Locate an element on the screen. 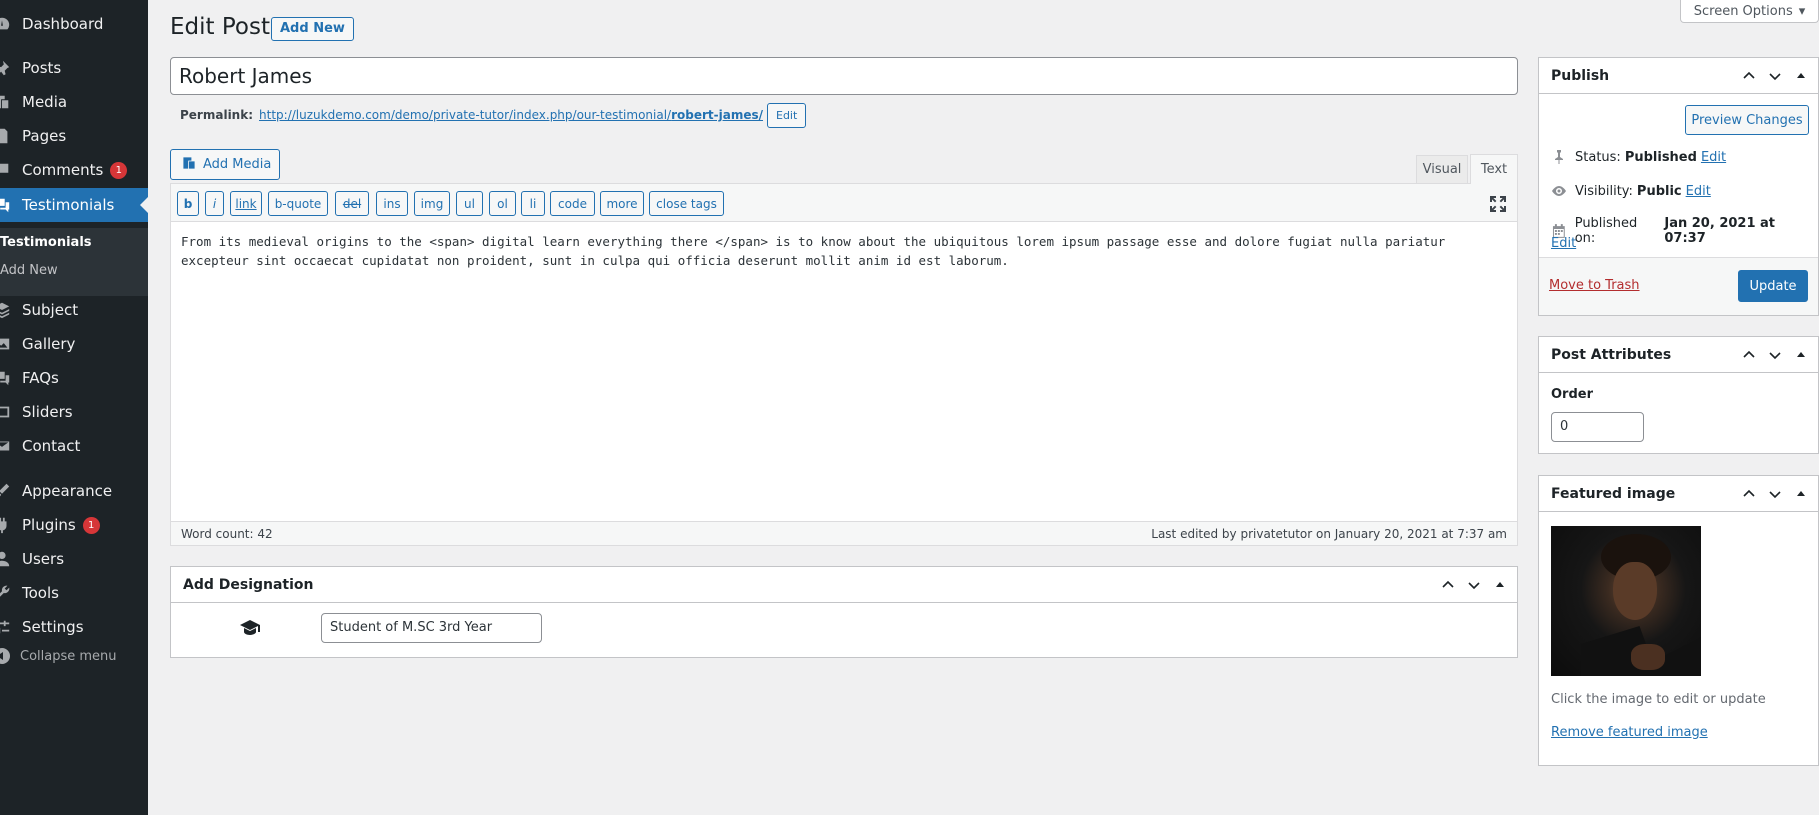 This screenshot has width=1819, height=815. qt-italic-button: i is located at coordinates (214, 203).